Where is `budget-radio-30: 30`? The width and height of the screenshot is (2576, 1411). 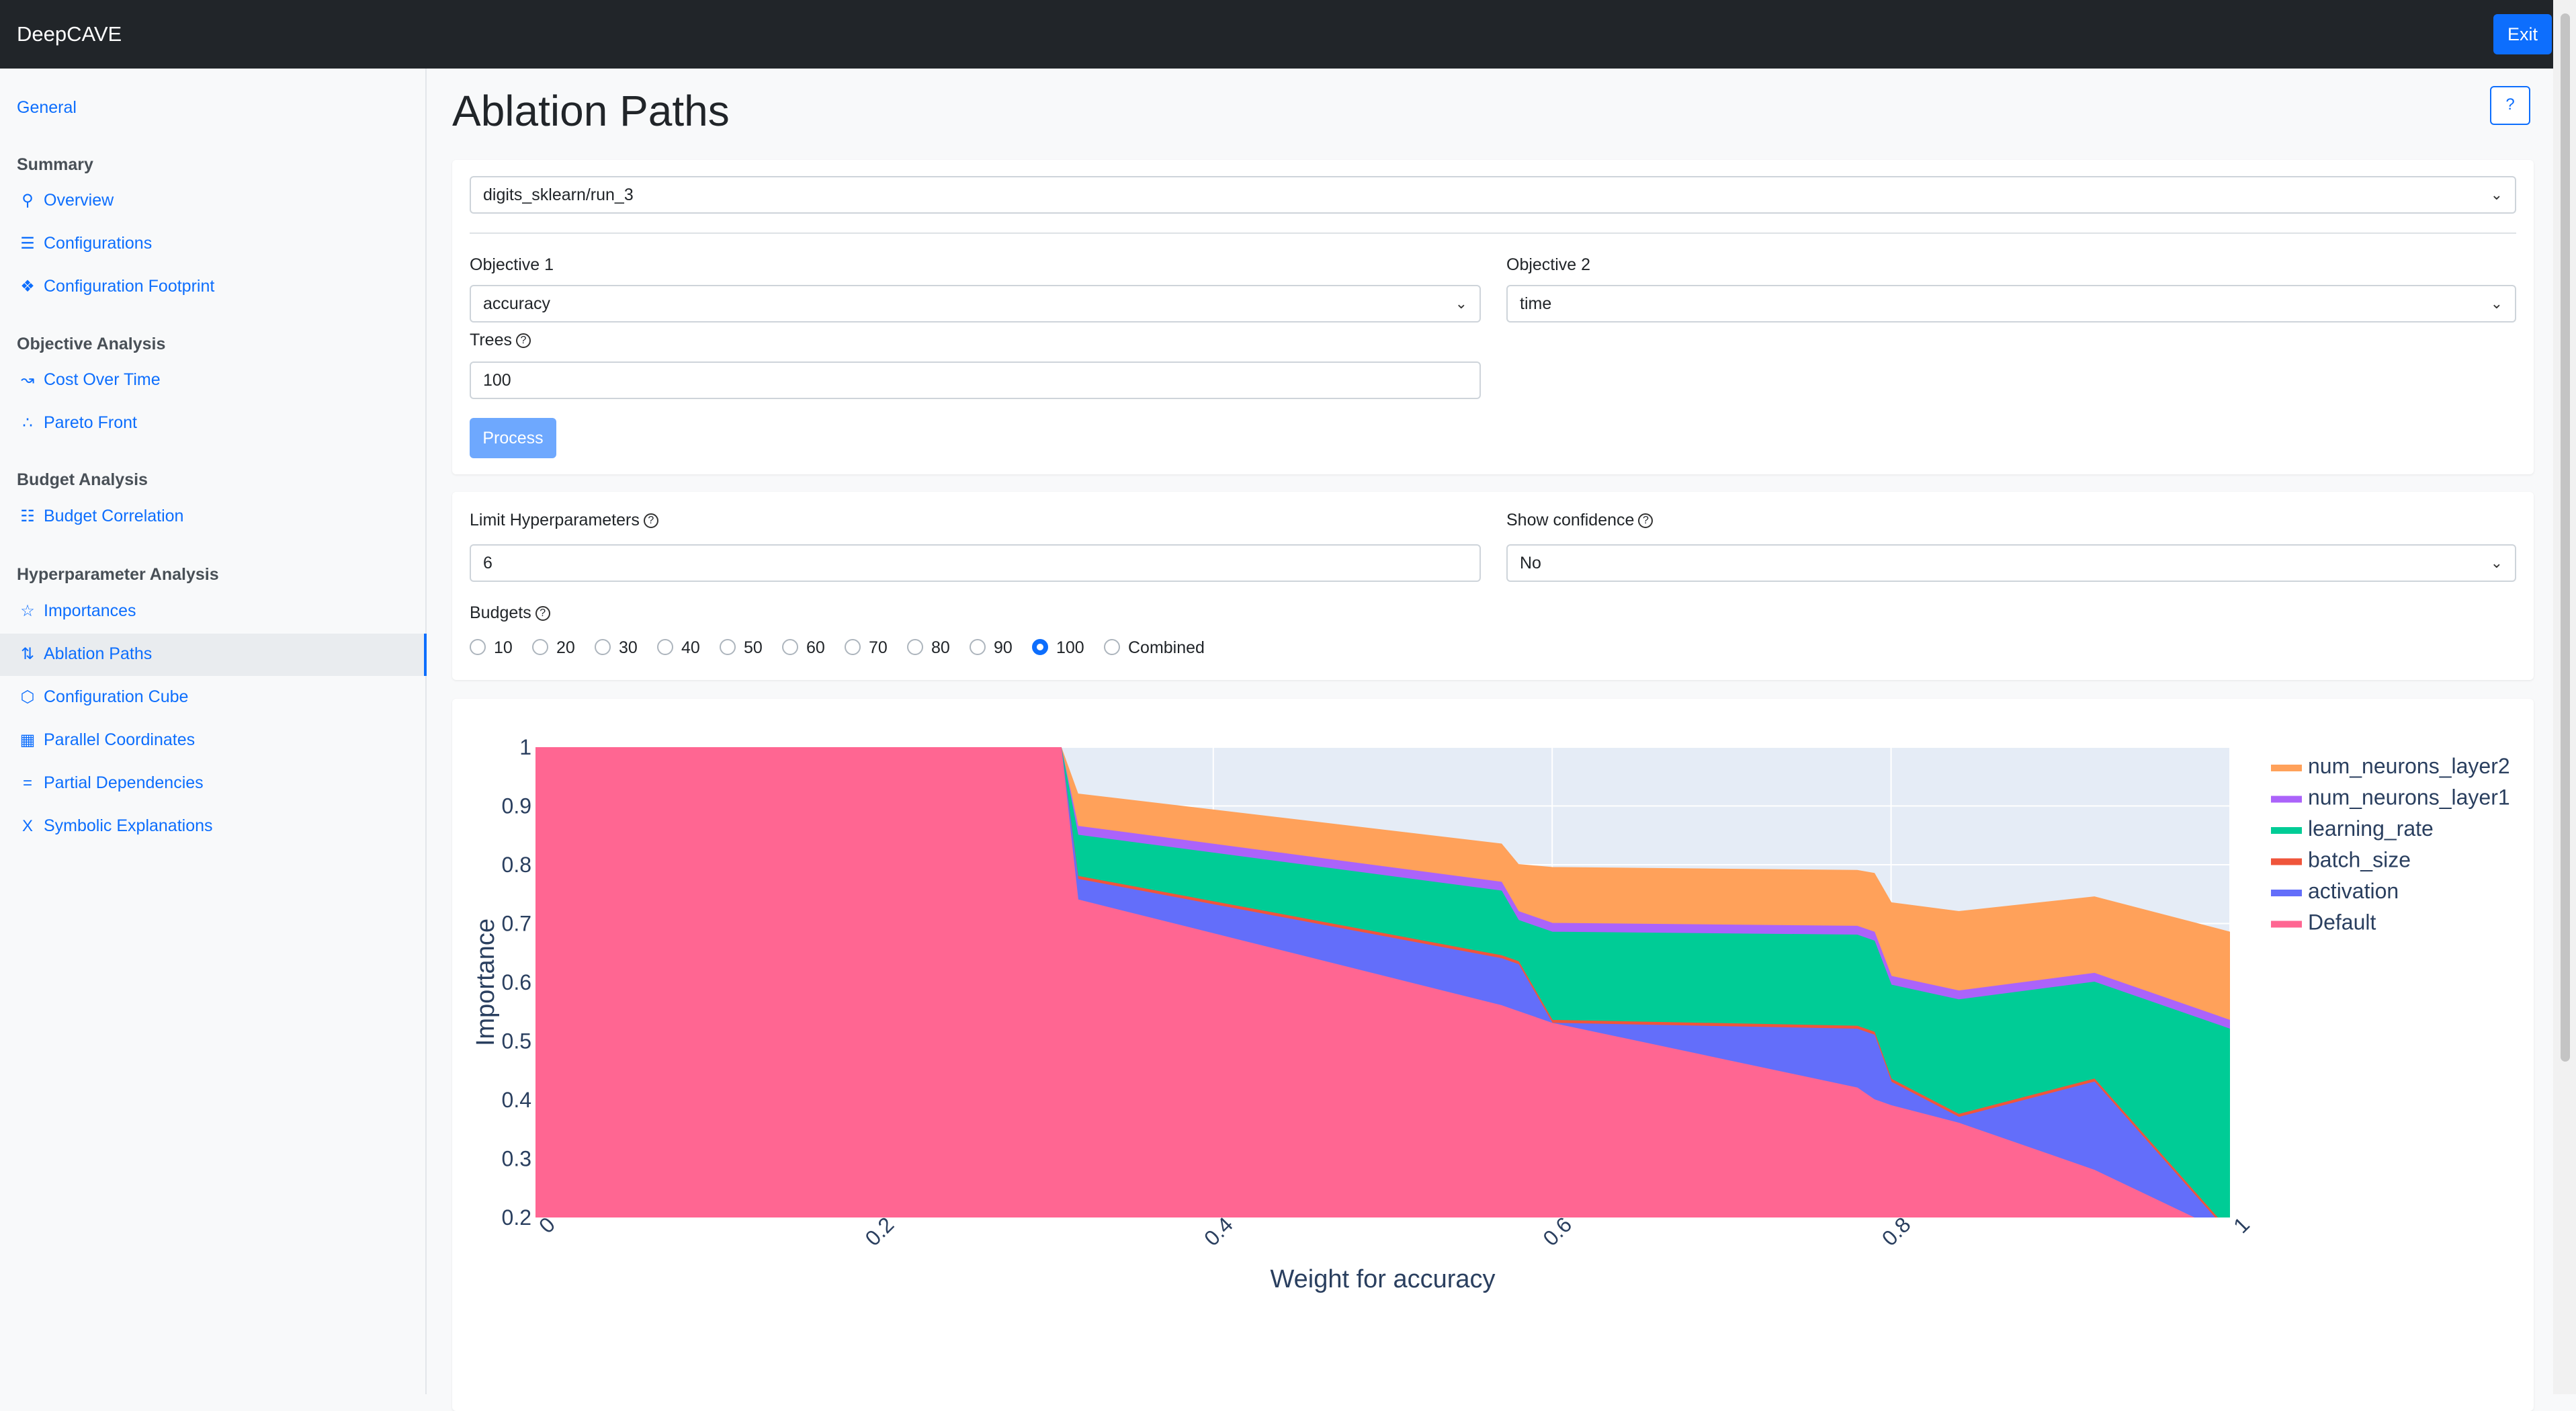 budget-radio-30: 30 is located at coordinates (616, 648).